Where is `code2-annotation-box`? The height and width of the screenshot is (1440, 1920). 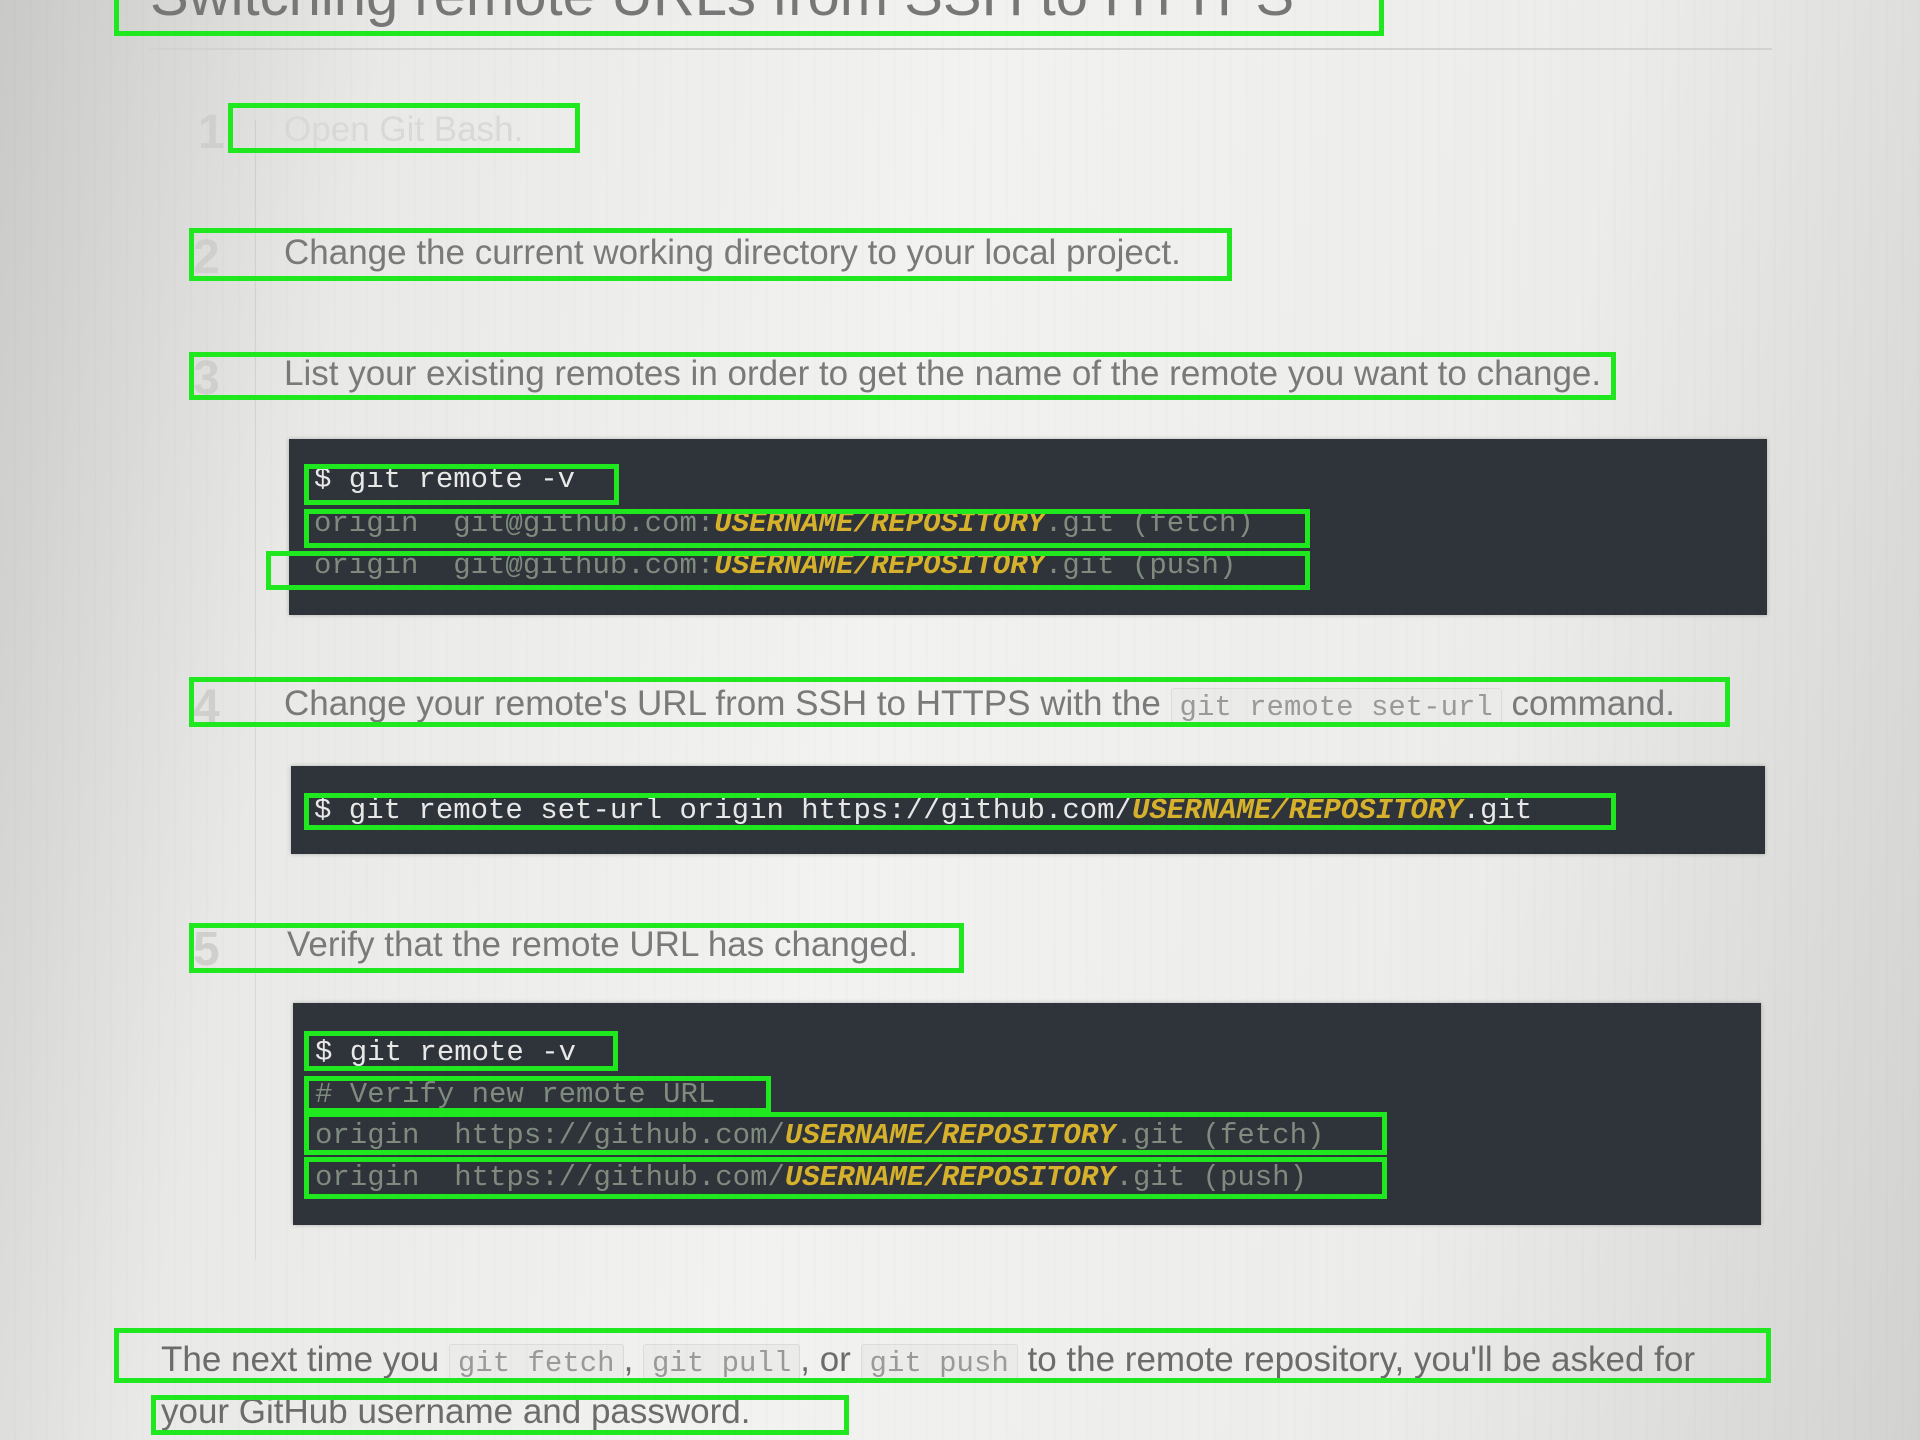 code2-annotation-box is located at coordinates (960, 811).